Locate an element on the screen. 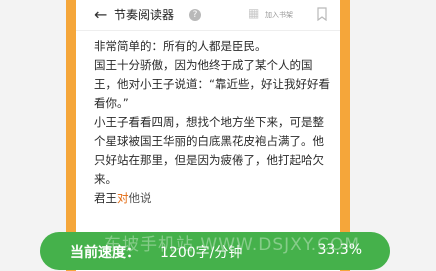 This screenshot has width=436, height=271. app-title: 节奏阅读器 is located at coordinates (144, 15).